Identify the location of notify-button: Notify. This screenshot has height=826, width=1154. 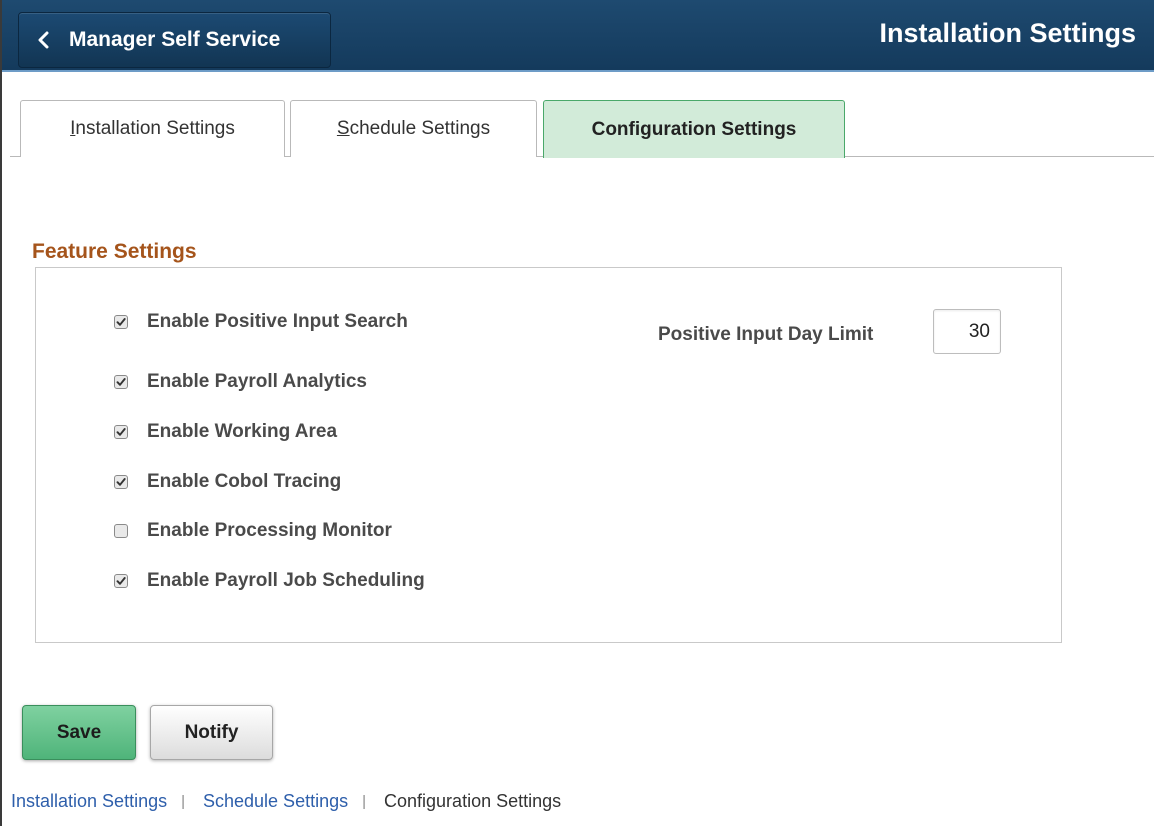
(211, 732).